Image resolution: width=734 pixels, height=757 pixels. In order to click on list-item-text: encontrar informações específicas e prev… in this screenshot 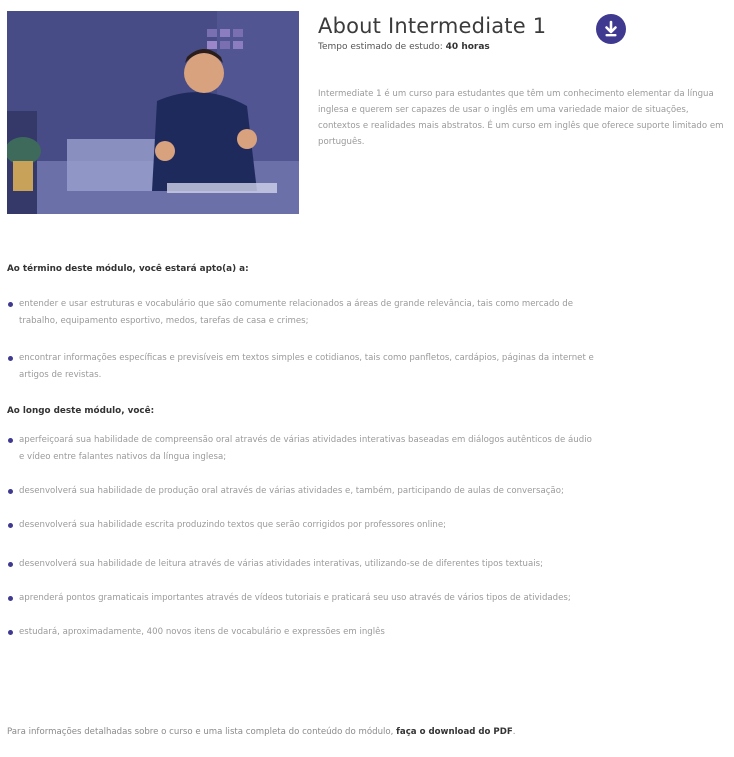, I will do `click(306, 366)`.